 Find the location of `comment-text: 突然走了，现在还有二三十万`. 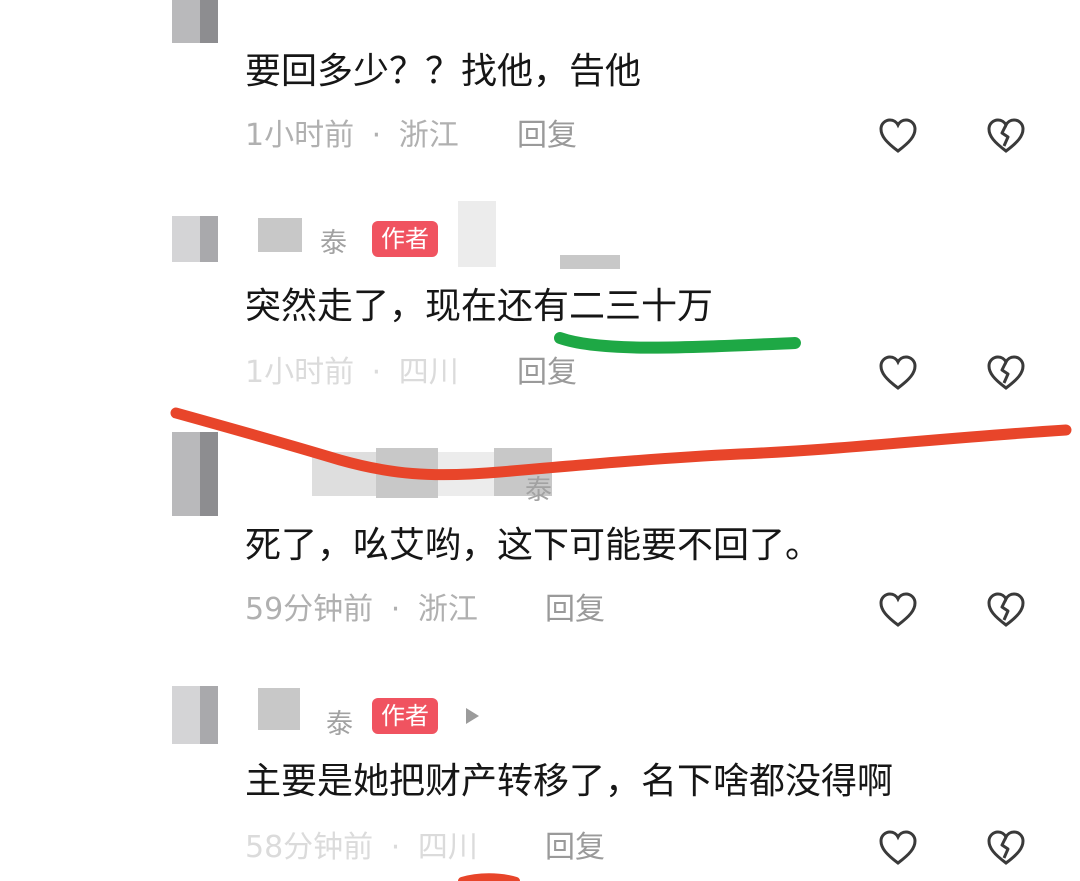

comment-text: 突然走了，现在还有二三十万 is located at coordinates (479, 306).